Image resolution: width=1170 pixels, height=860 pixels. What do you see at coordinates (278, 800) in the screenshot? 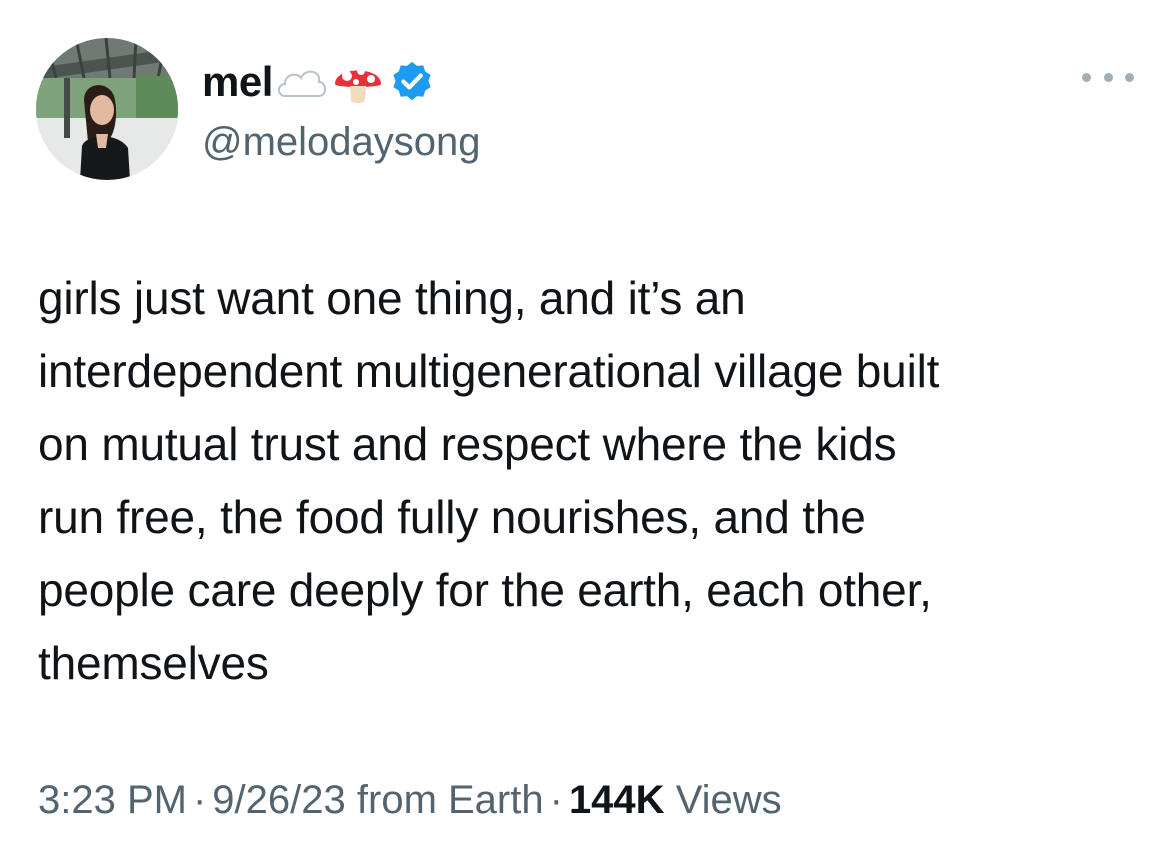
I see `tweet-date: 9/26/23` at bounding box center [278, 800].